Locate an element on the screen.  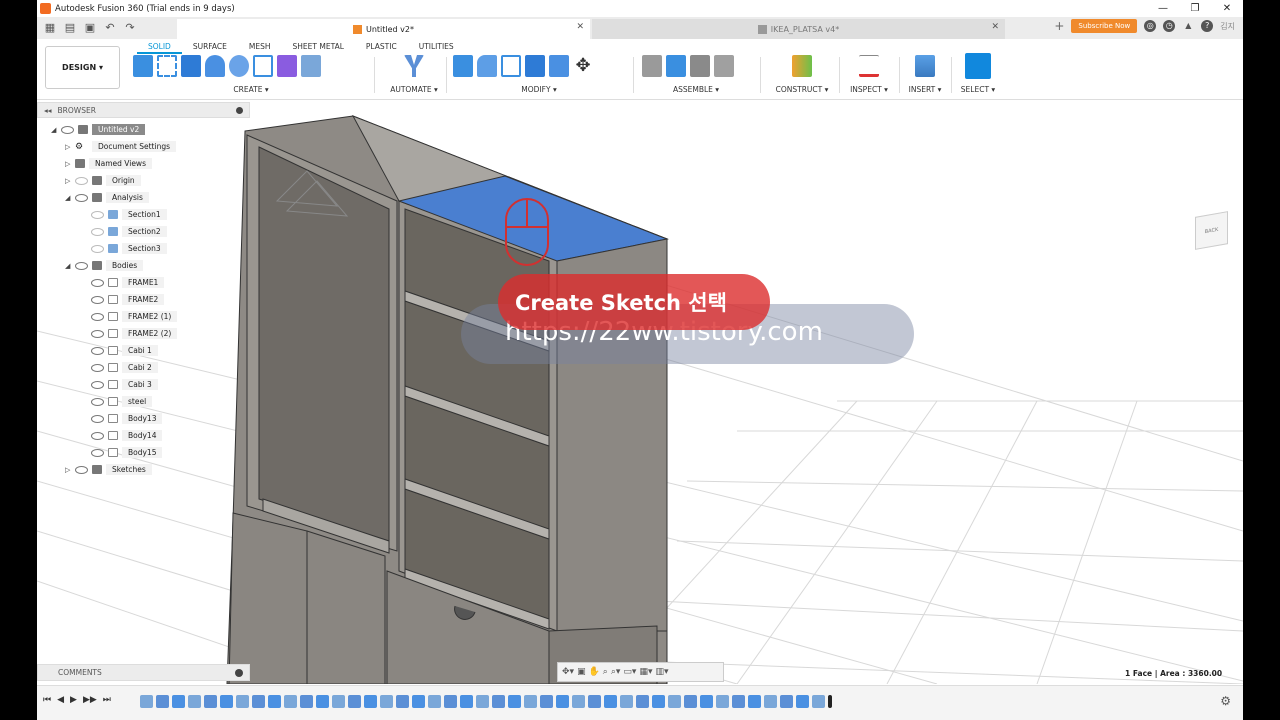
tab-ikea: IKEA_PLATSA v4* ✕ is located at coordinates (798, 29).